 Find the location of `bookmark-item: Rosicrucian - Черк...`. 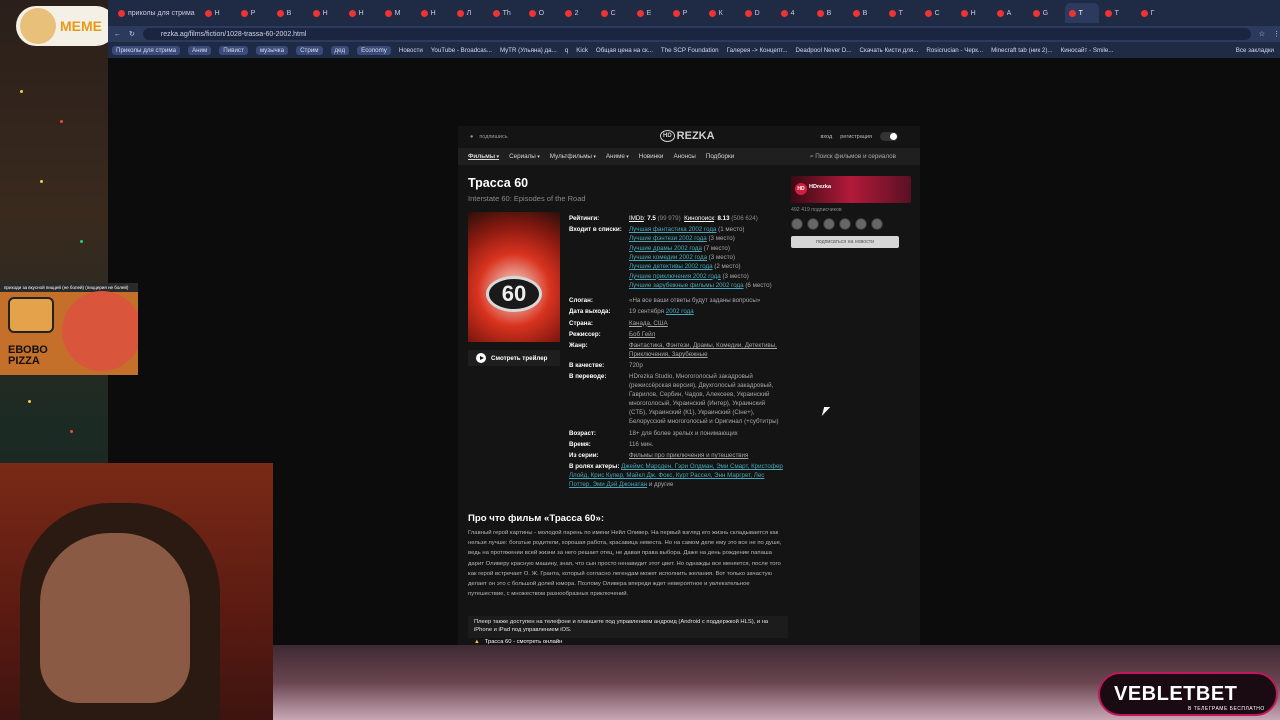

bookmark-item: Rosicrucian - Черк... is located at coordinates (954, 50).